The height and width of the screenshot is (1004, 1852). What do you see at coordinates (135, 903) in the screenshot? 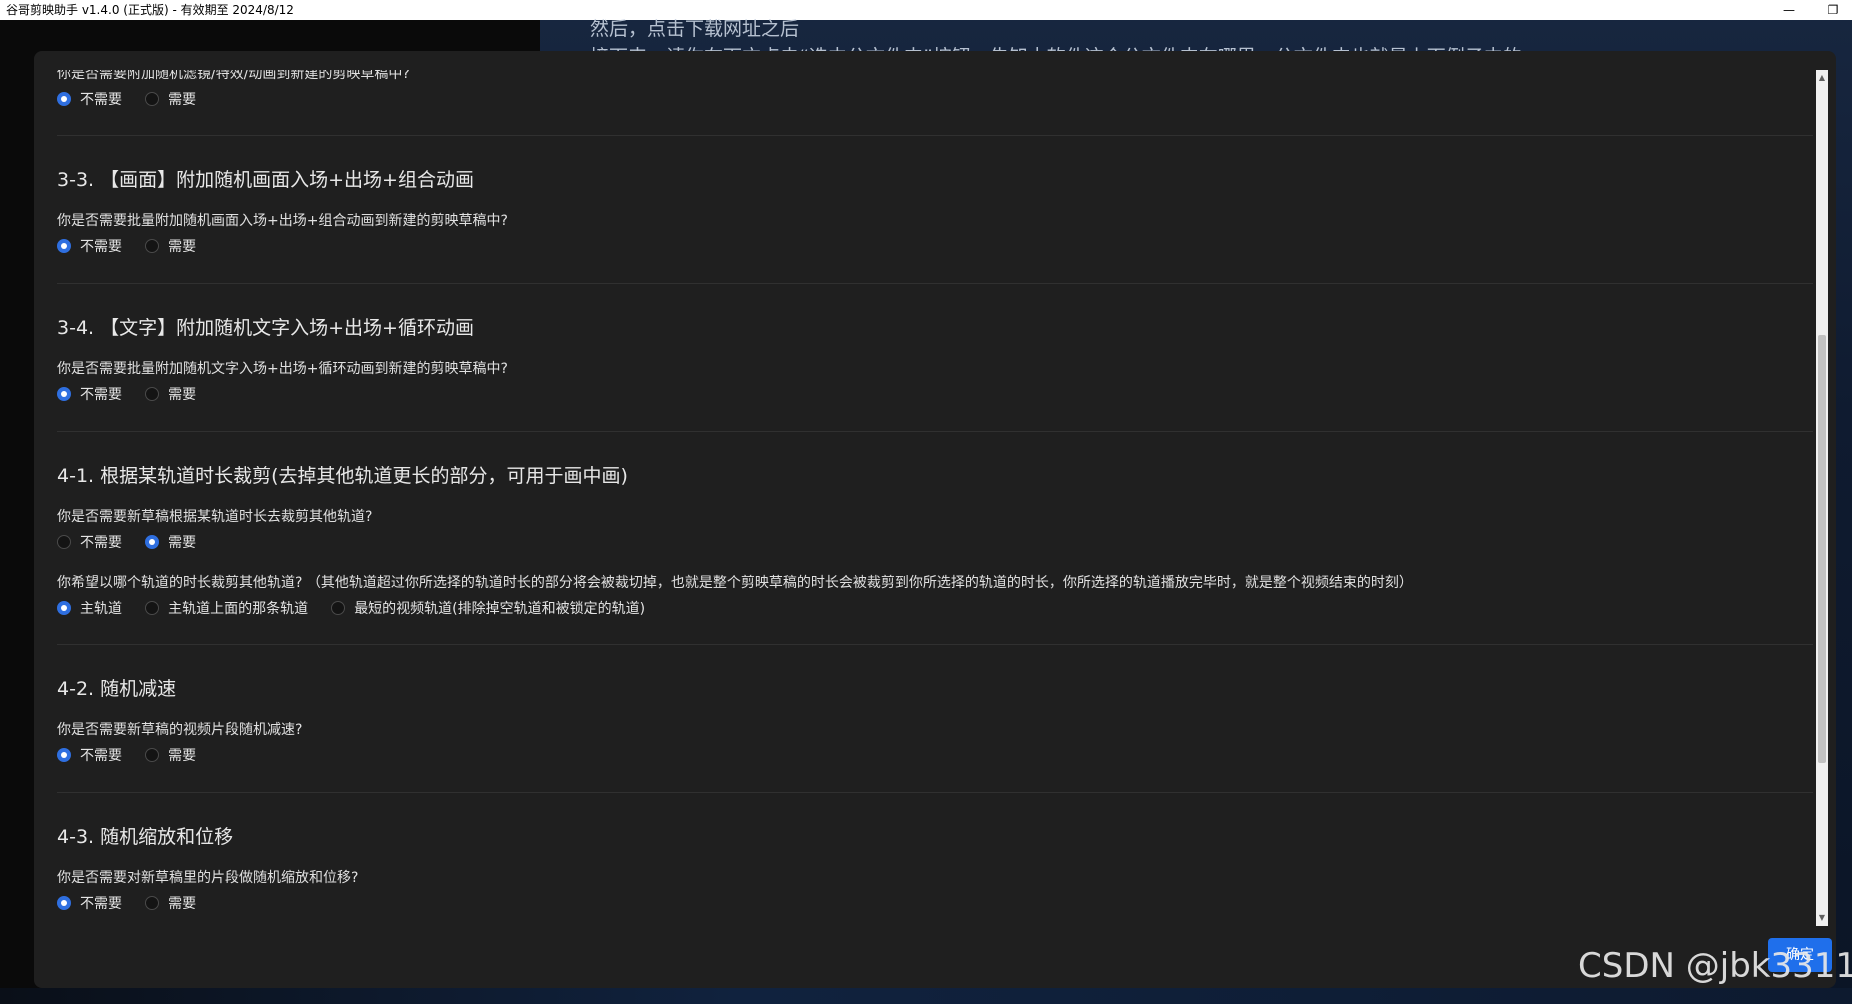
I see `radio-group-4-3: 不需要 需要` at bounding box center [135, 903].